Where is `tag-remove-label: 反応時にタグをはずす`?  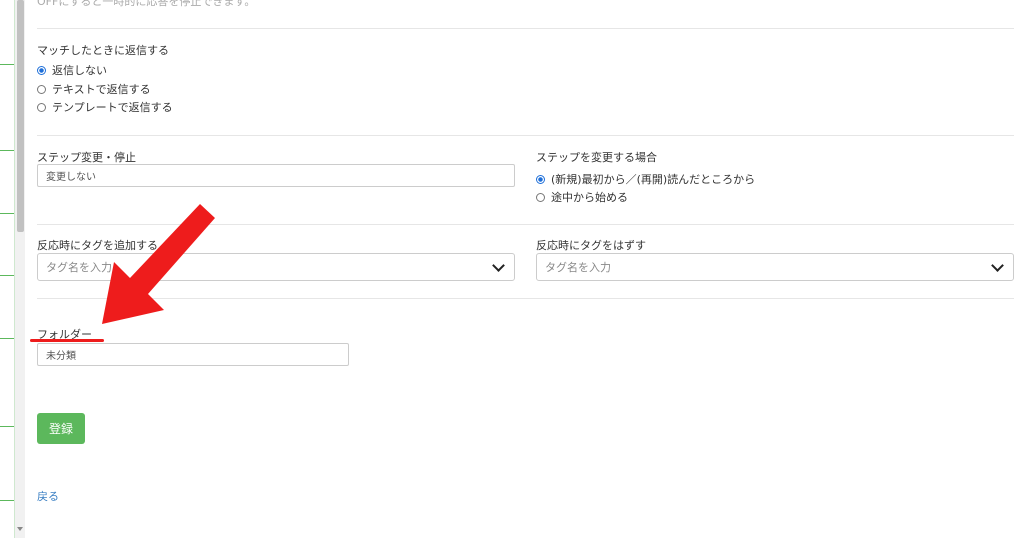
tag-remove-label: 反応時にタグをはずす is located at coordinates (591, 245).